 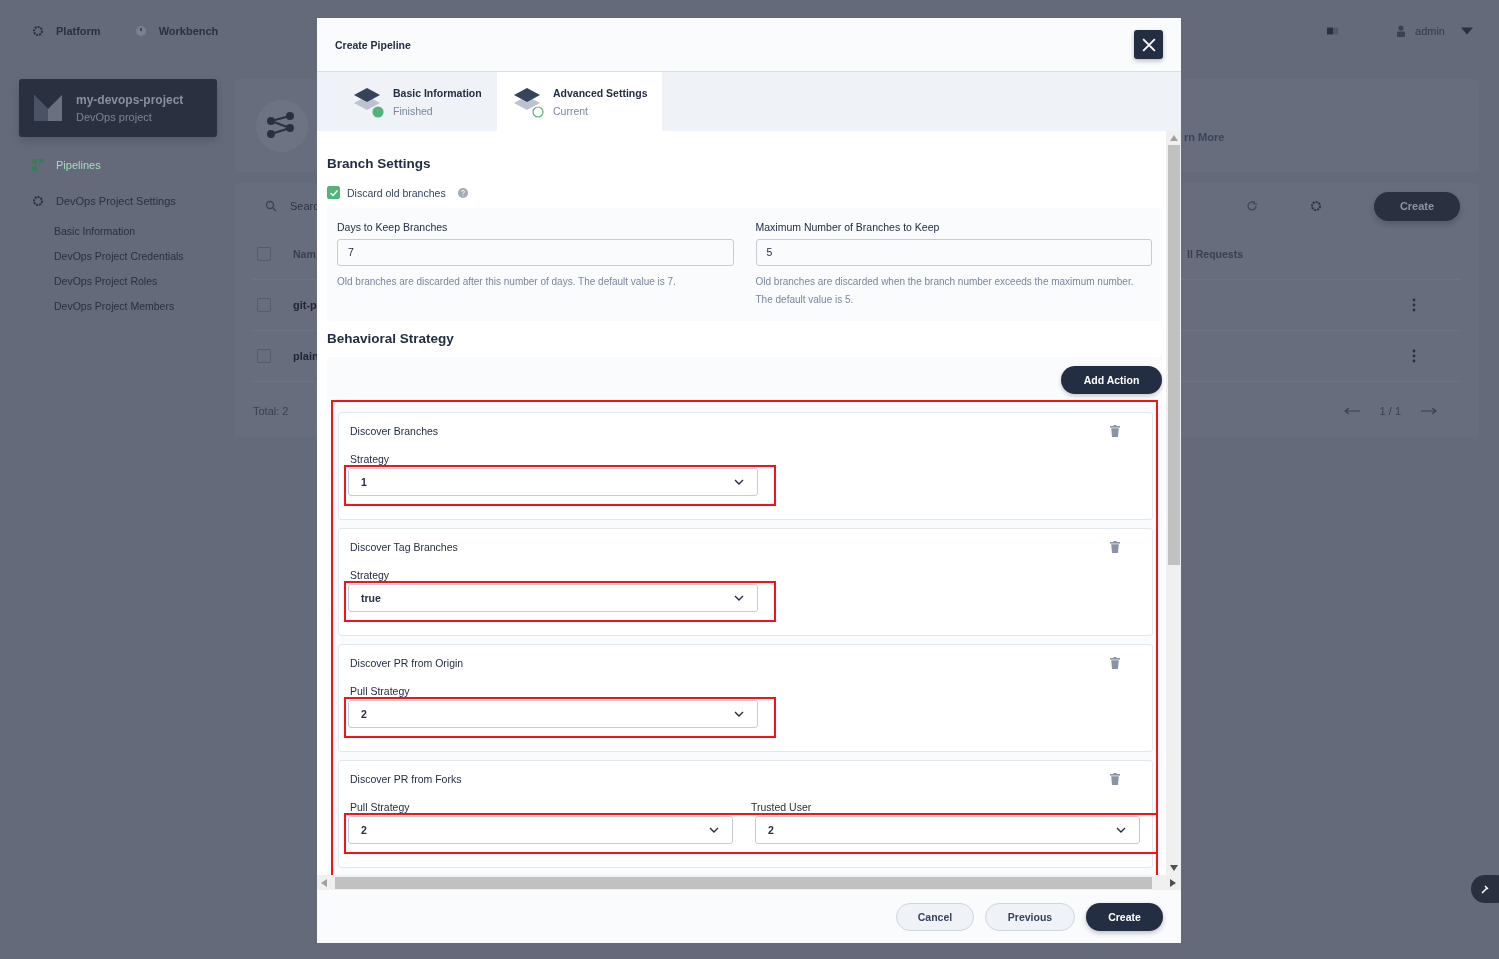 What do you see at coordinates (1467, 31) in the screenshot?
I see `caret-icon` at bounding box center [1467, 31].